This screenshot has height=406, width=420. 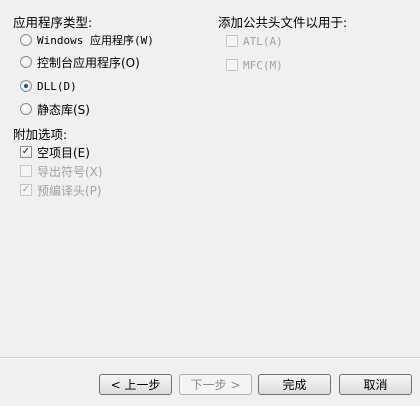 I want to click on checkbox-precompiled-header: ✓ 预编译头(P), so click(x=61, y=190).